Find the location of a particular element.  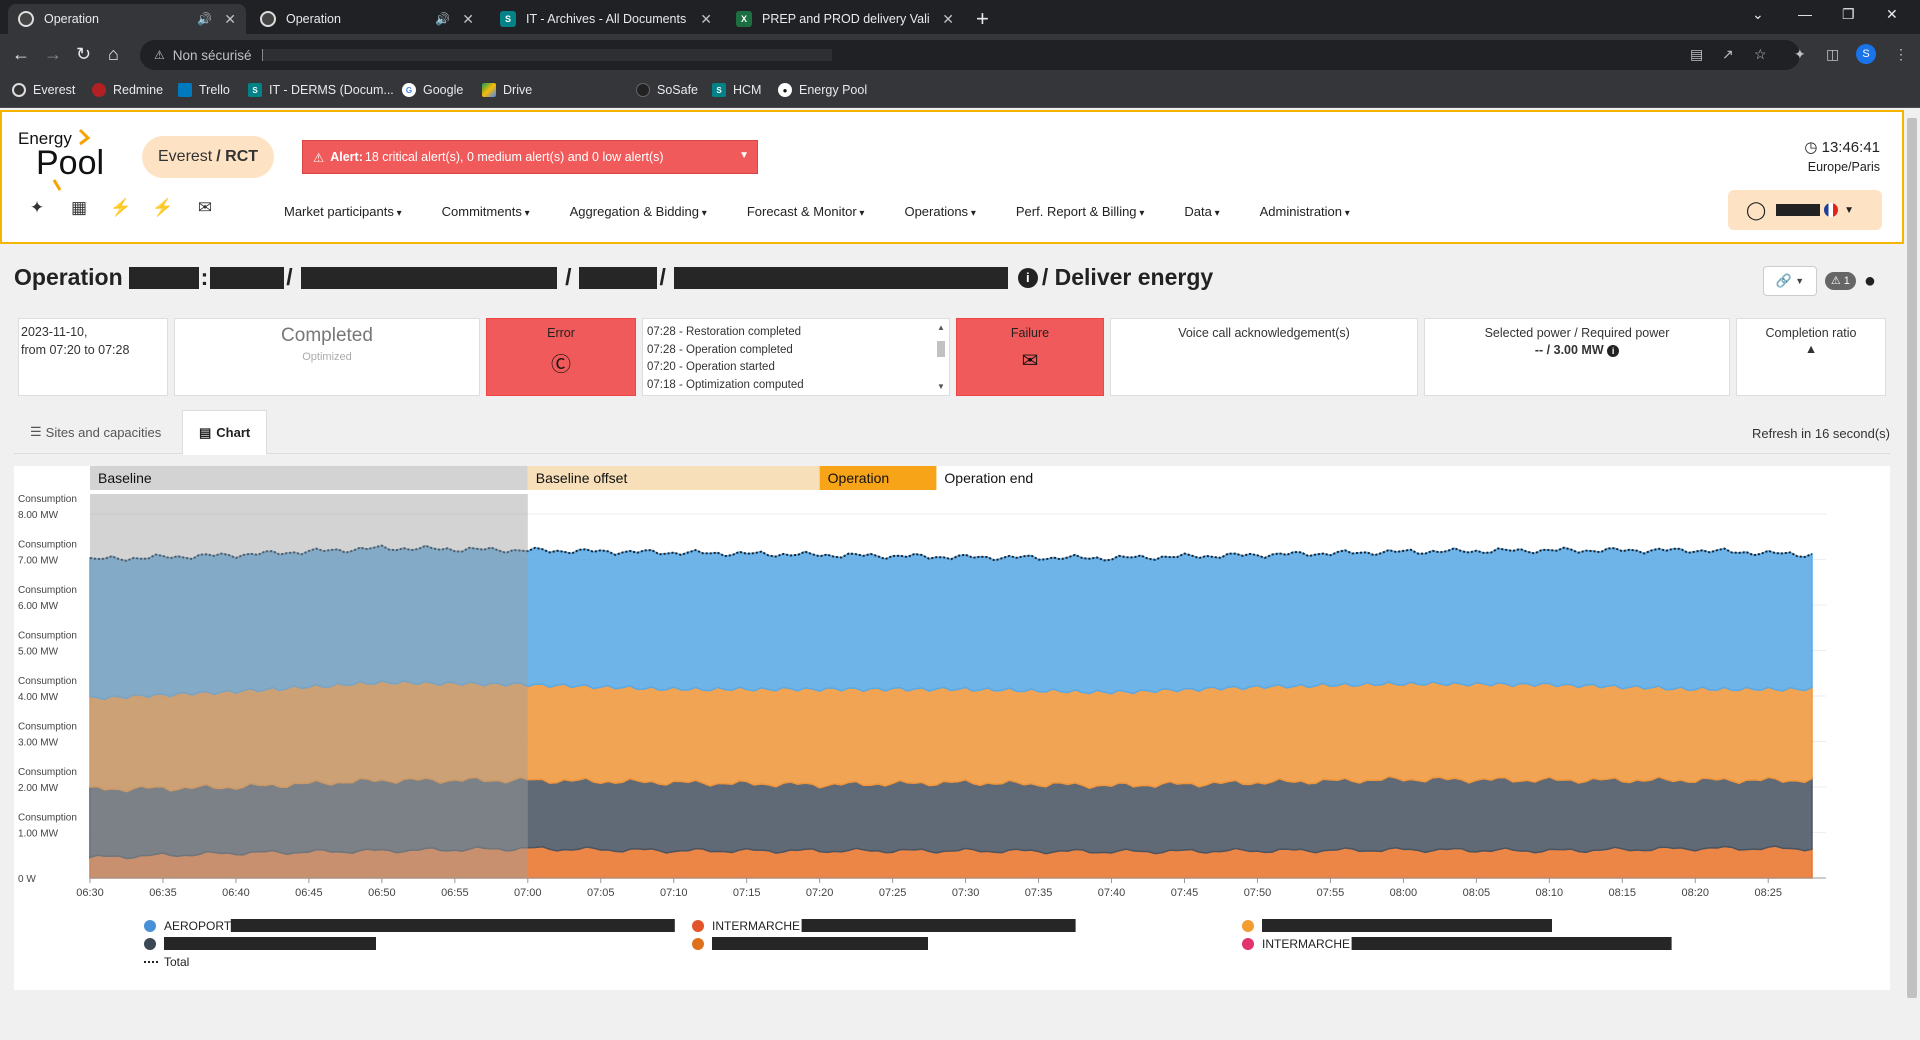

bookmark-label: Drive is located at coordinates (518, 90).